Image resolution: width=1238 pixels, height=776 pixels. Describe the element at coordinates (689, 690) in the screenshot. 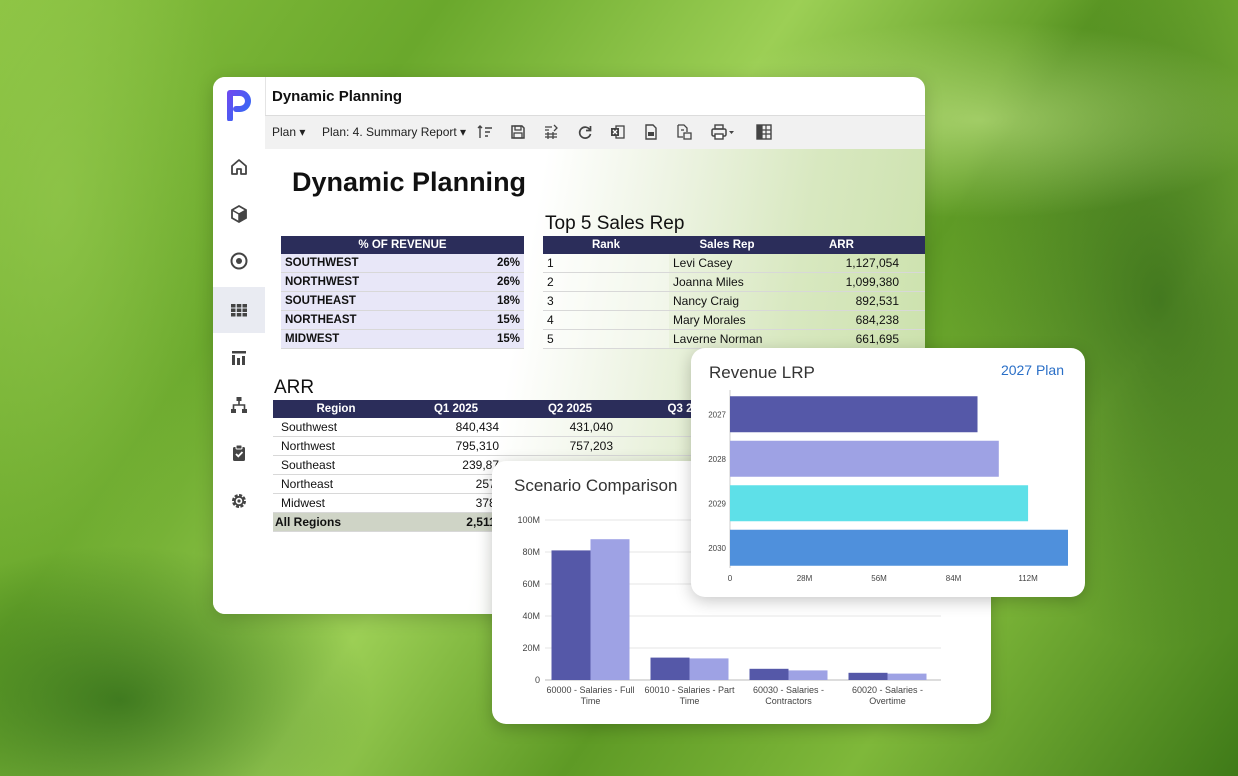

I see `x-tick-label: 60010 - Salaries - Part` at that location.